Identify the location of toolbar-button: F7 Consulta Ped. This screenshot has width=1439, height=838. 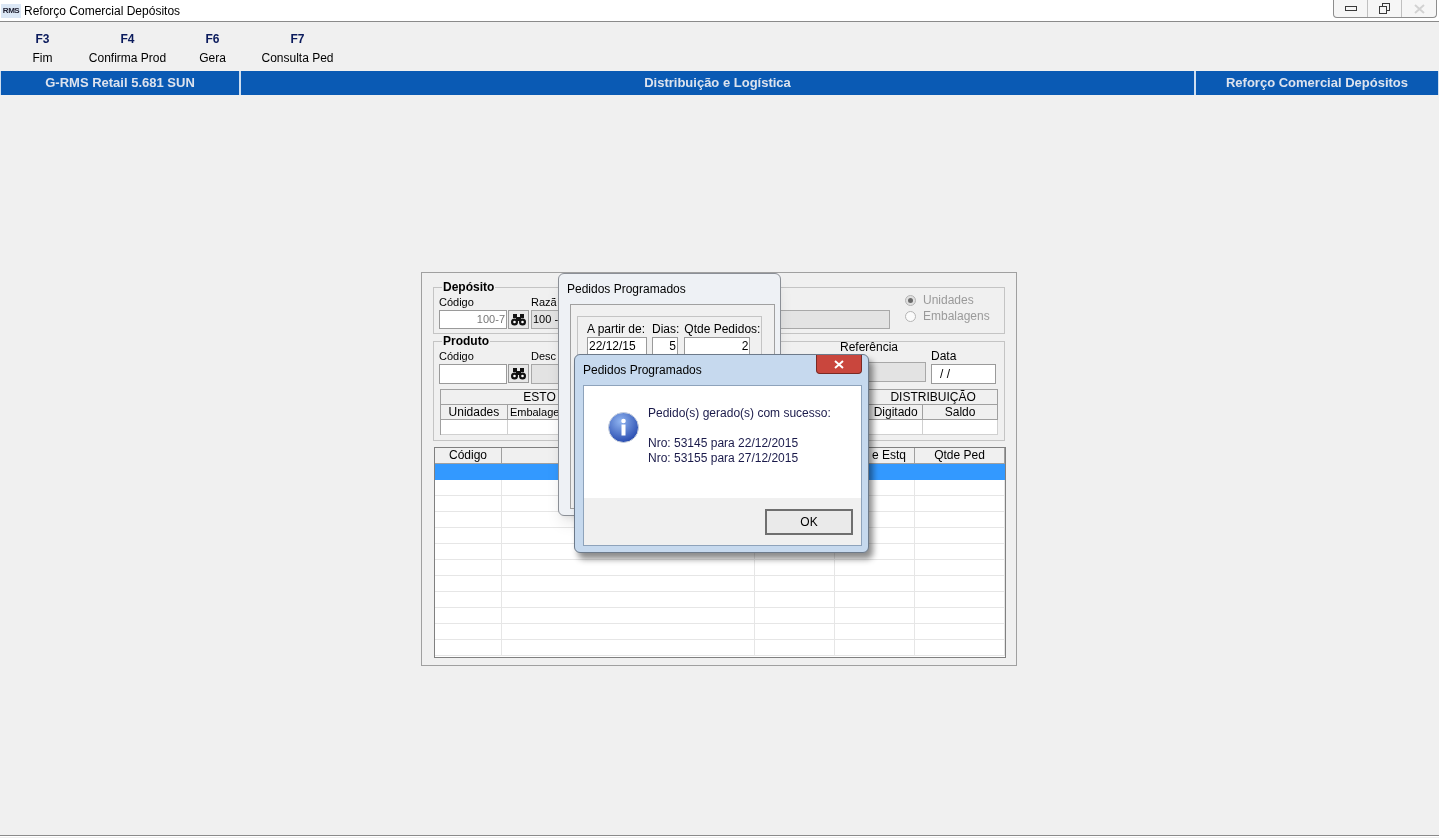
(297, 49).